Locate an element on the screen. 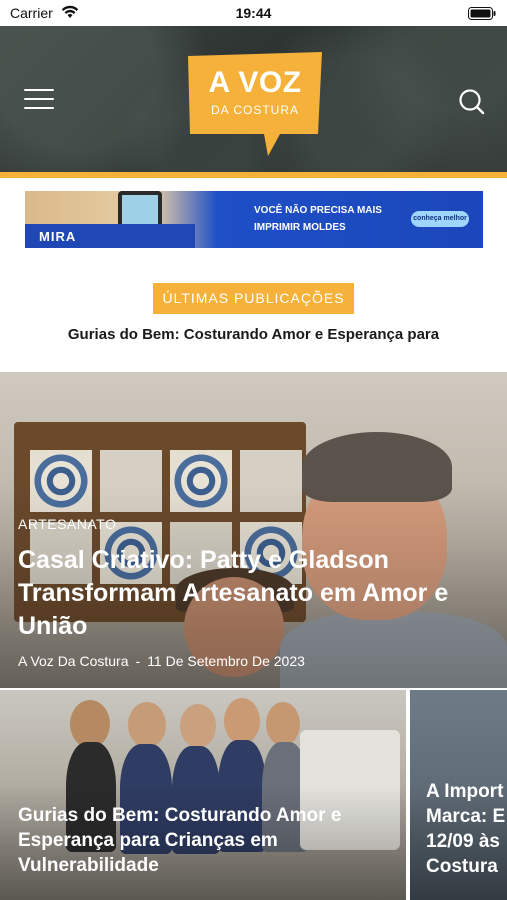 The width and height of the screenshot is (507, 900). status-time: 19:44 is located at coordinates (253, 13).